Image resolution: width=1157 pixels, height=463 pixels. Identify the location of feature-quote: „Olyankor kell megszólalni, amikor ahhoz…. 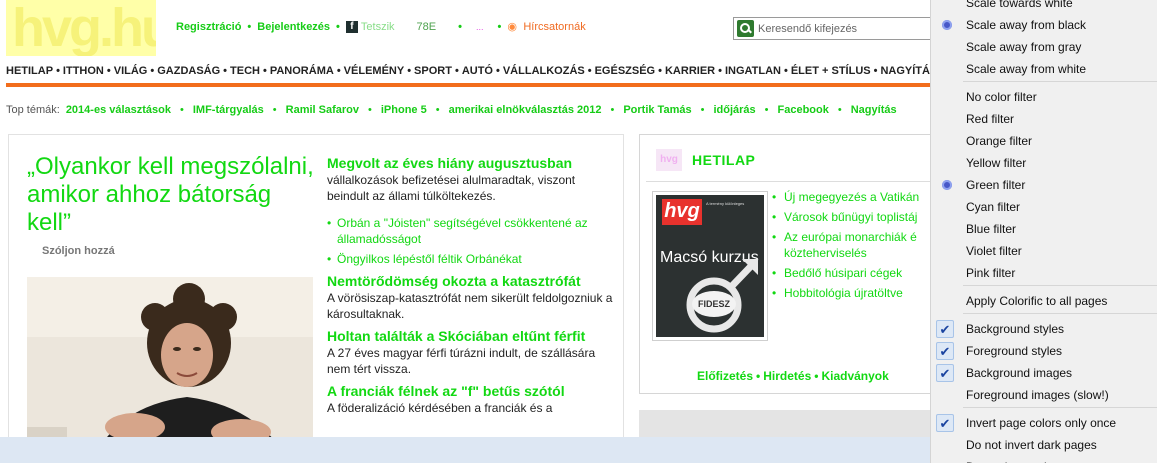
(172, 195).